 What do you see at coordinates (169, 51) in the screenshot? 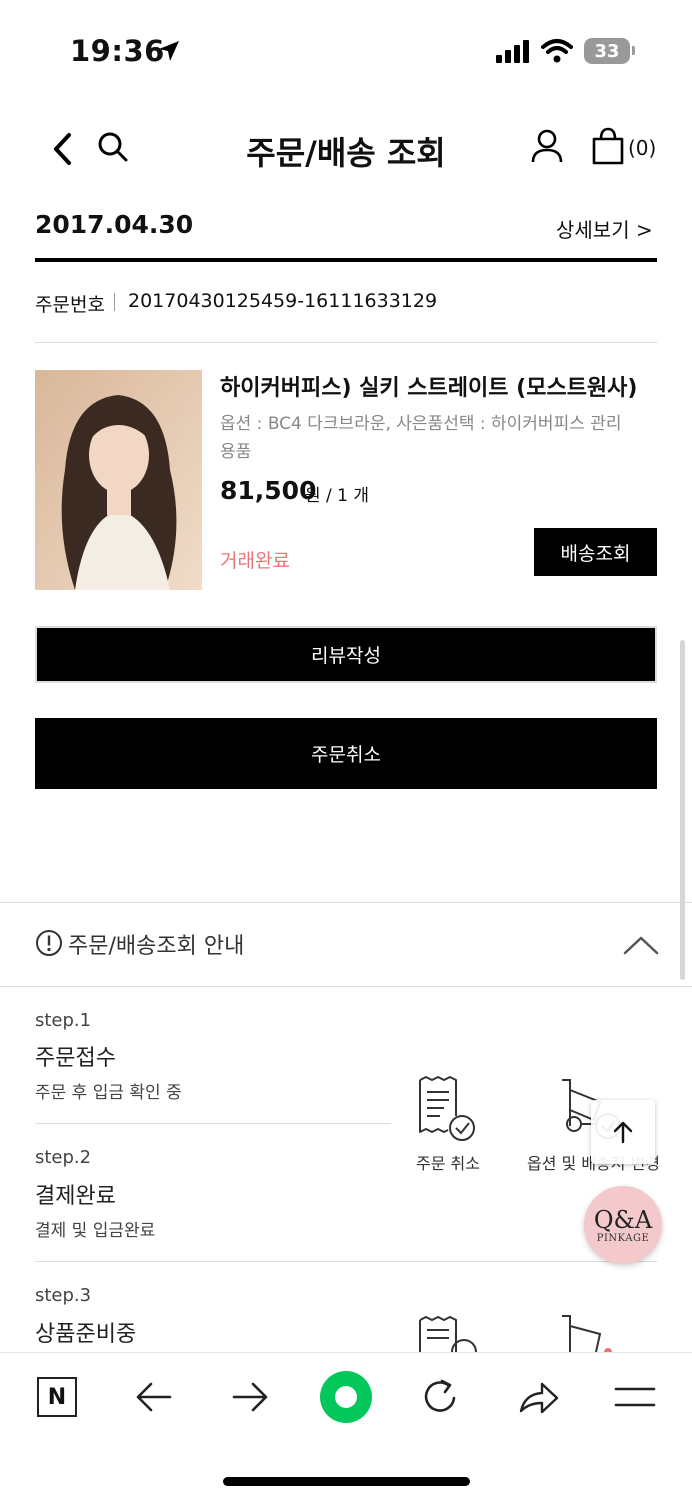
I see `location-arrow-icon` at bounding box center [169, 51].